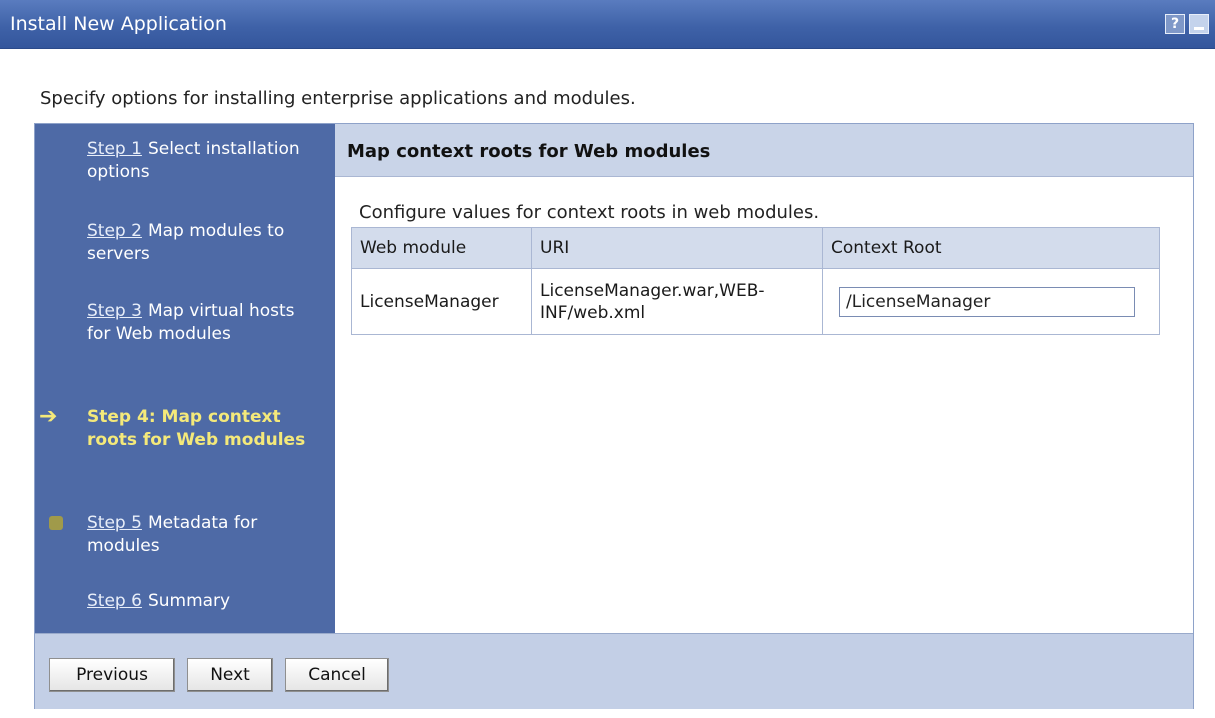 This screenshot has height=718, width=1215. What do you see at coordinates (114, 601) in the screenshot?
I see `step-6-link: Step 6` at bounding box center [114, 601].